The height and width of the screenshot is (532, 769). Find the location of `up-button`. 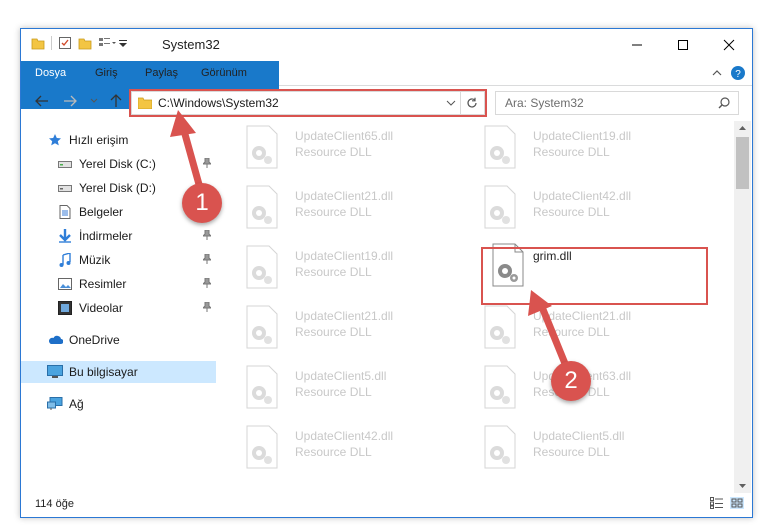

up-button is located at coordinates (116, 101).